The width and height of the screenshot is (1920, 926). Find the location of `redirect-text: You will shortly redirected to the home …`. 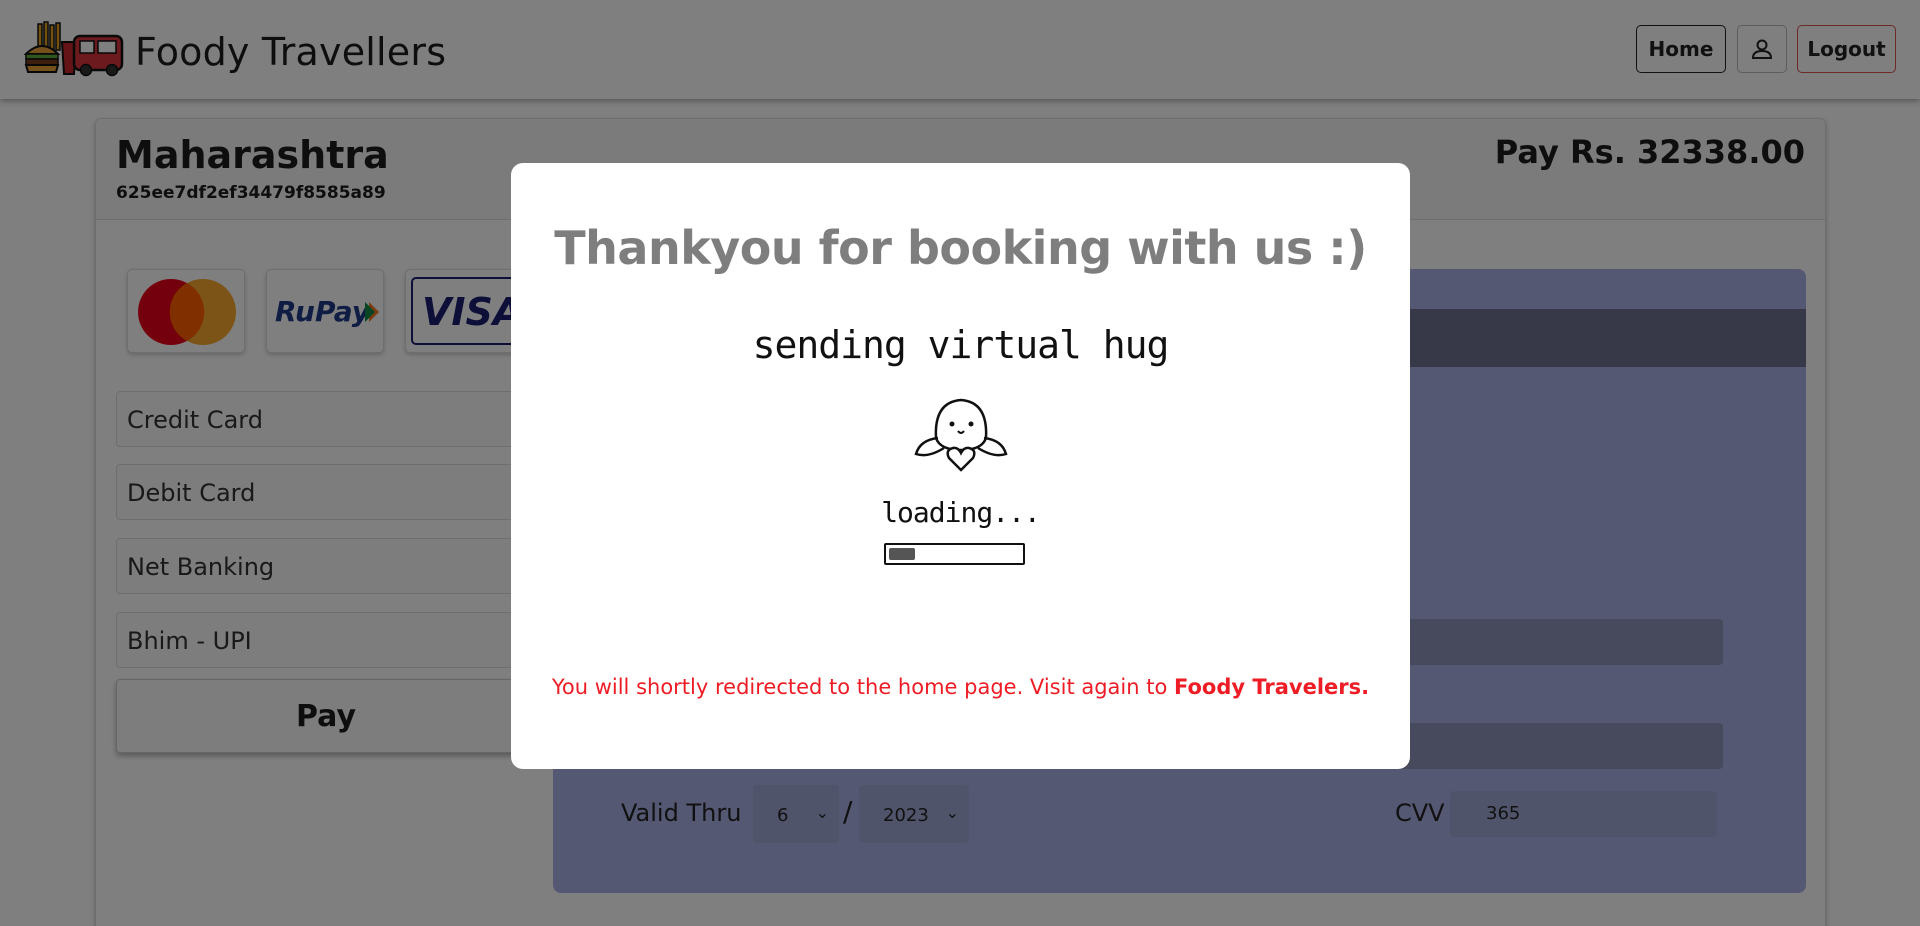

redirect-text: You will shortly redirected to the home … is located at coordinates (862, 687).